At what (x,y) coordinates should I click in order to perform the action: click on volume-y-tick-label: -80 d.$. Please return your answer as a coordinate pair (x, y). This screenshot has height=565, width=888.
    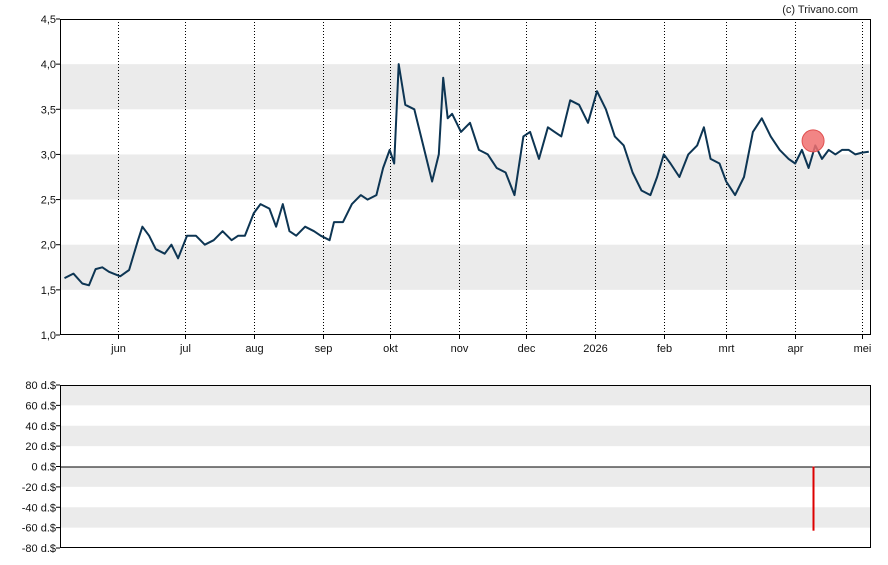
    Looking at the image, I should click on (39, 549).